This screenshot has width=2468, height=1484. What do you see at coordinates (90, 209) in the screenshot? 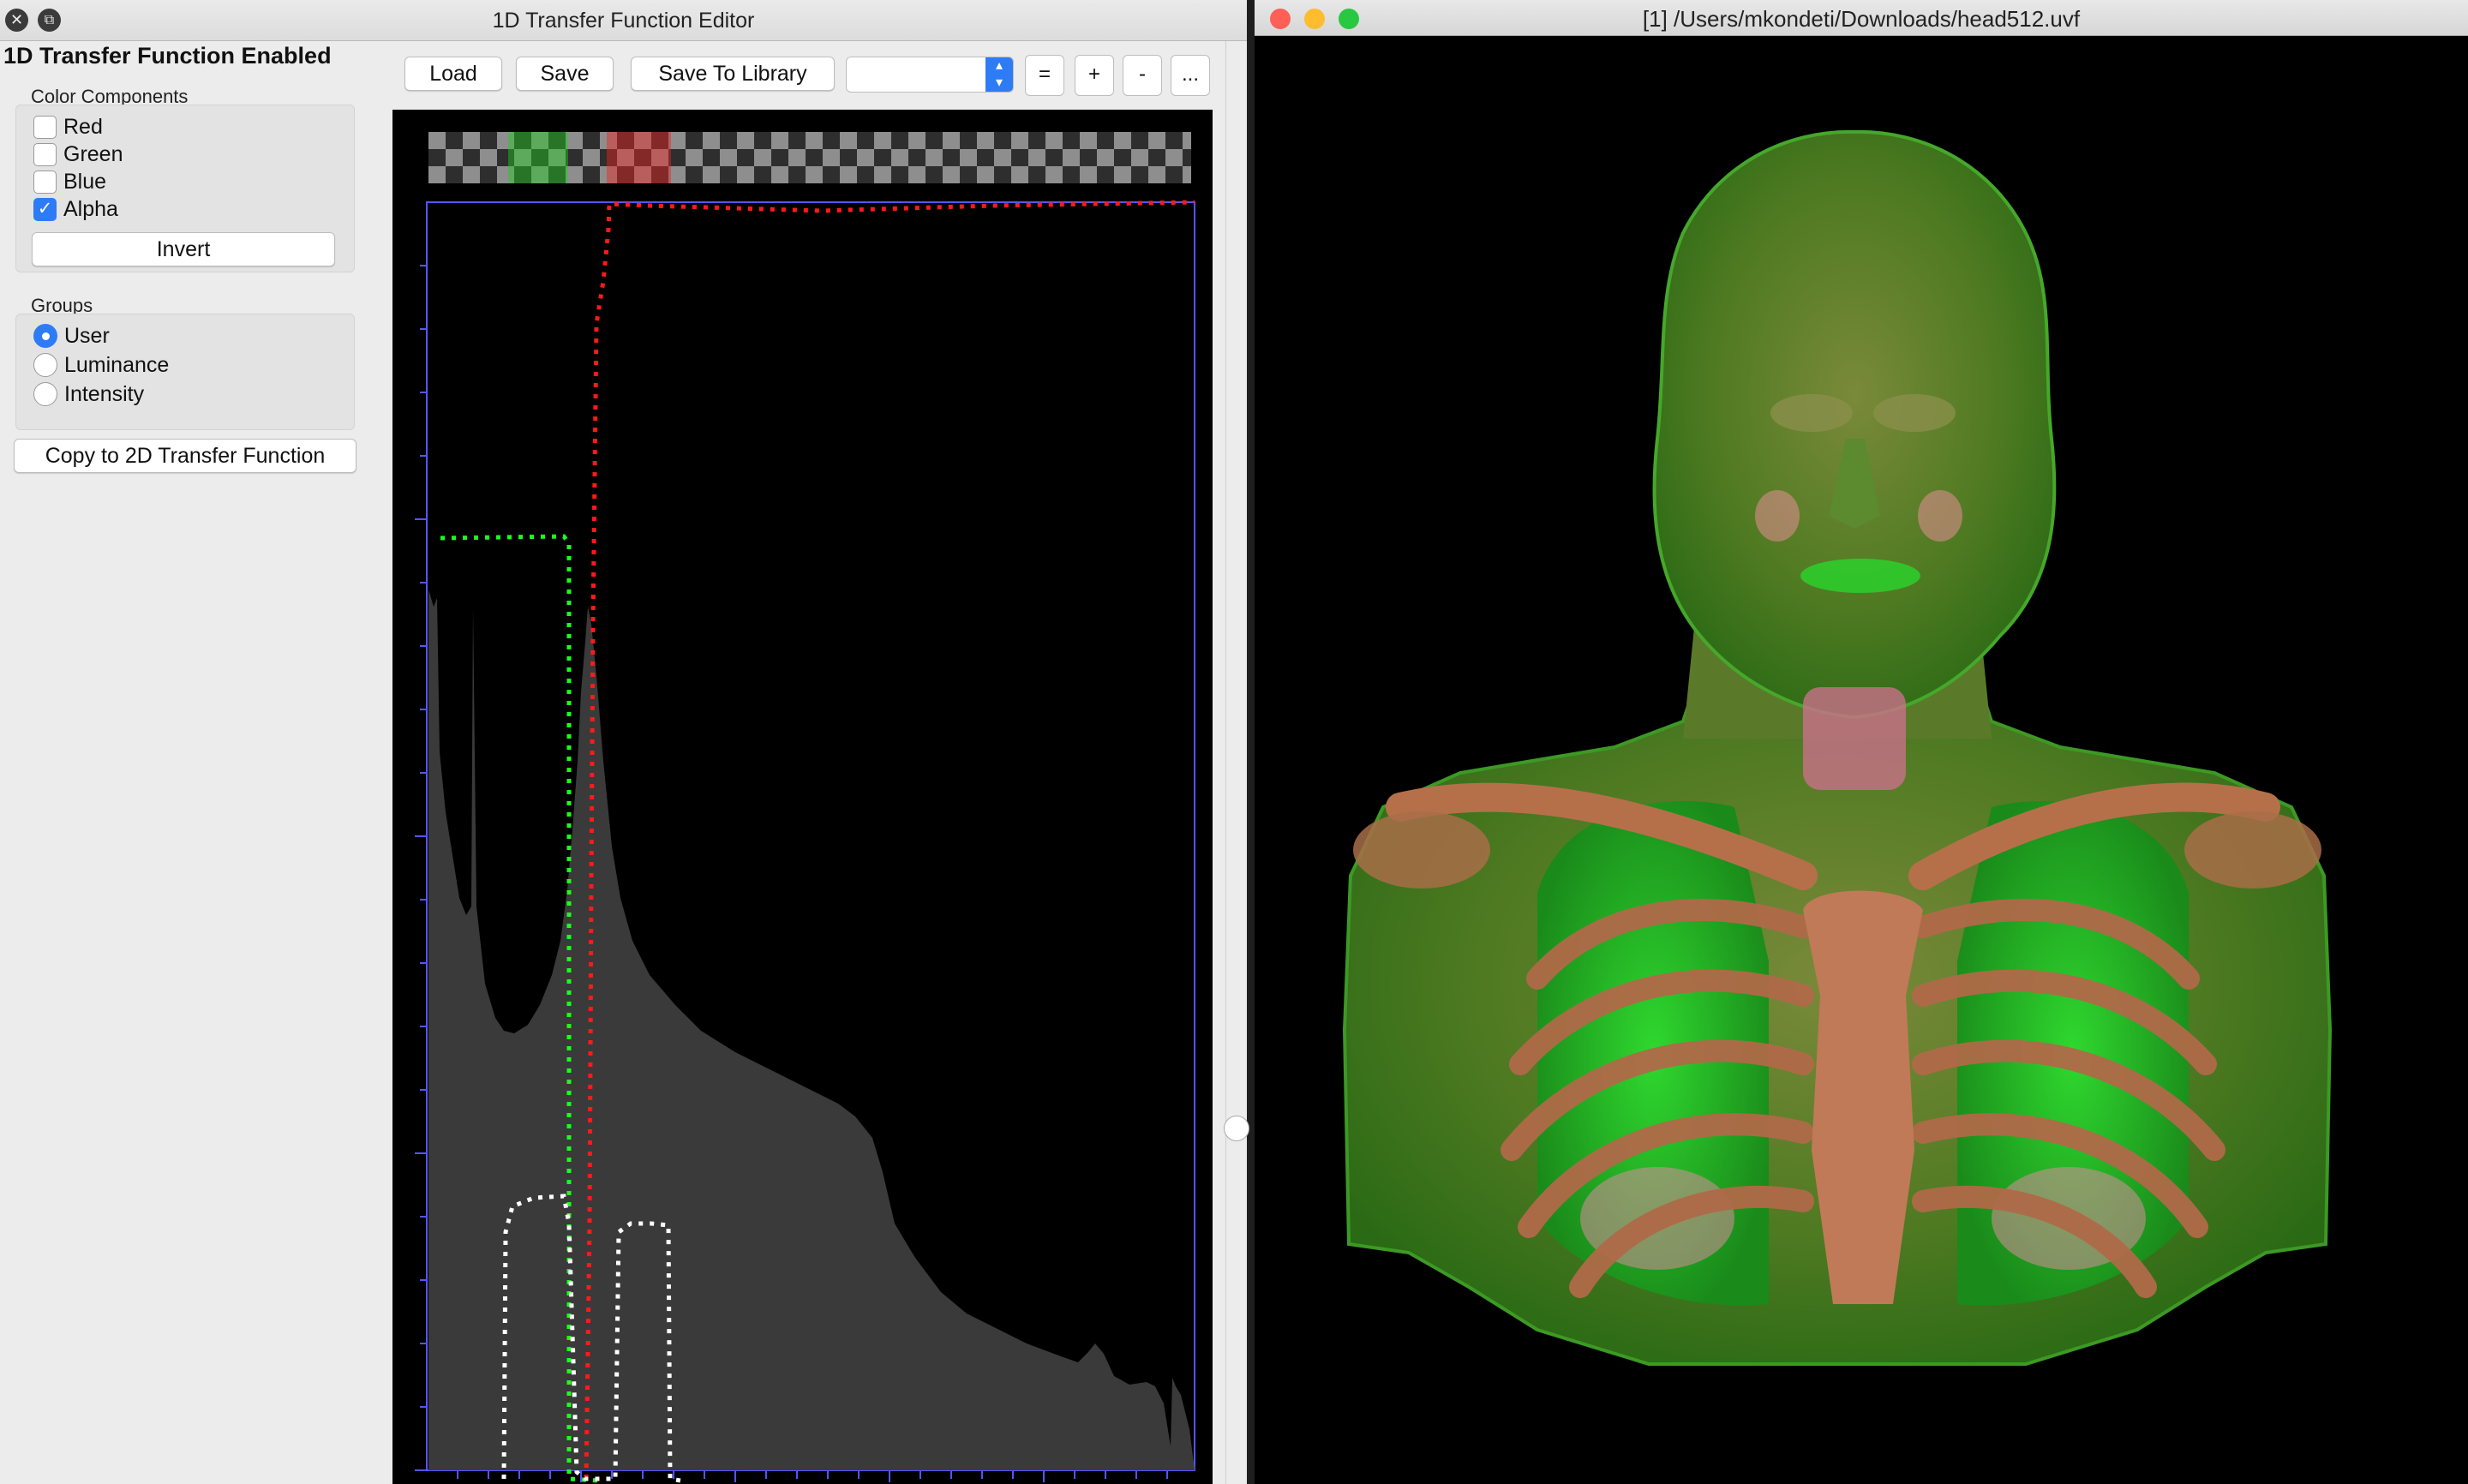
I see `checkbox-label: Alpha` at bounding box center [90, 209].